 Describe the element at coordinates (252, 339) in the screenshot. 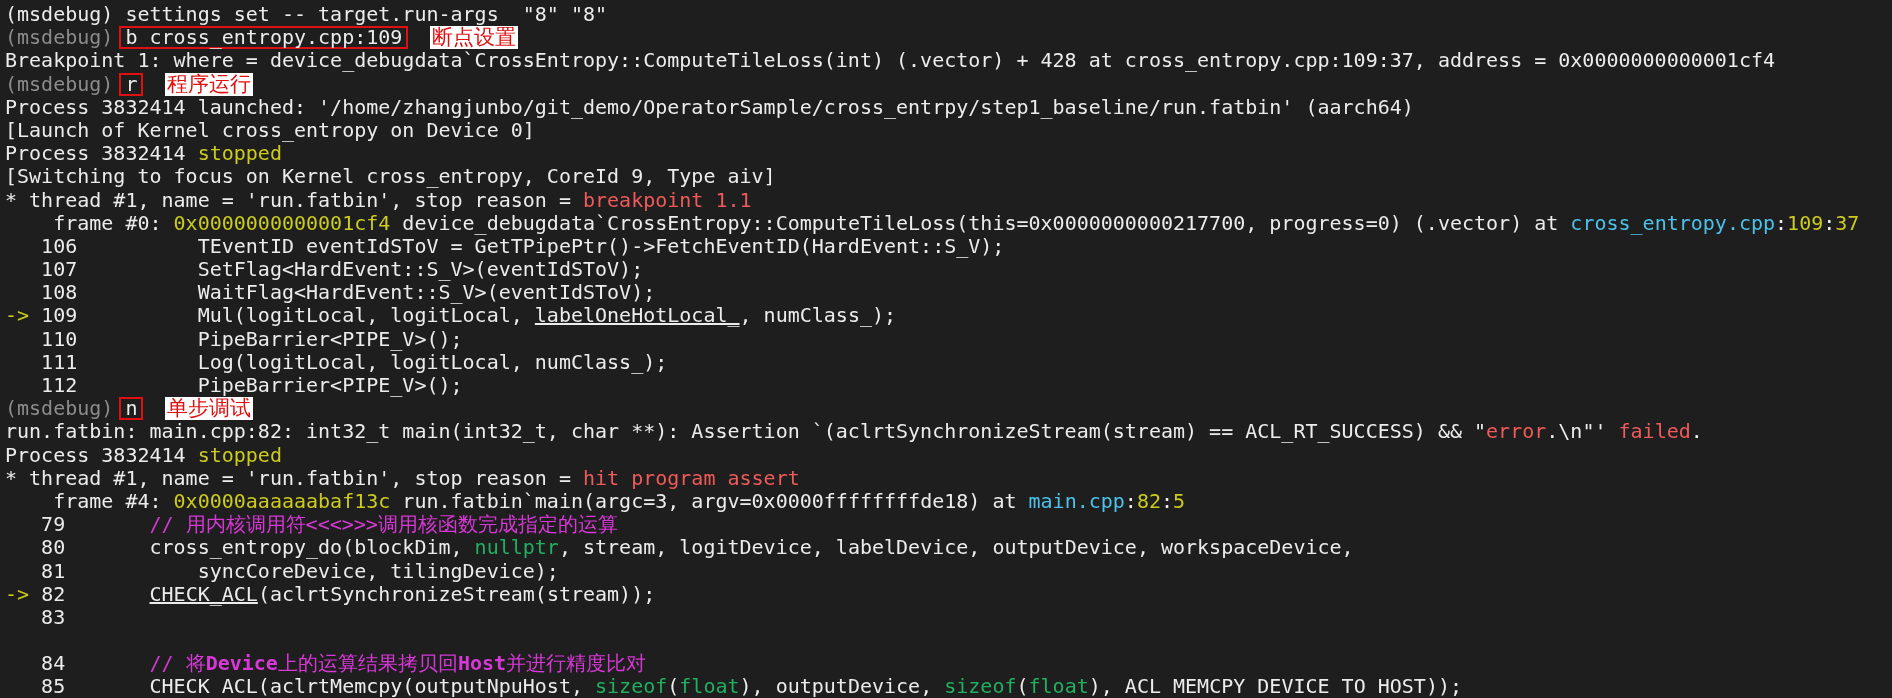

I see `terminal-line: 110 PipeBarrier<PIPE_V>();` at that location.